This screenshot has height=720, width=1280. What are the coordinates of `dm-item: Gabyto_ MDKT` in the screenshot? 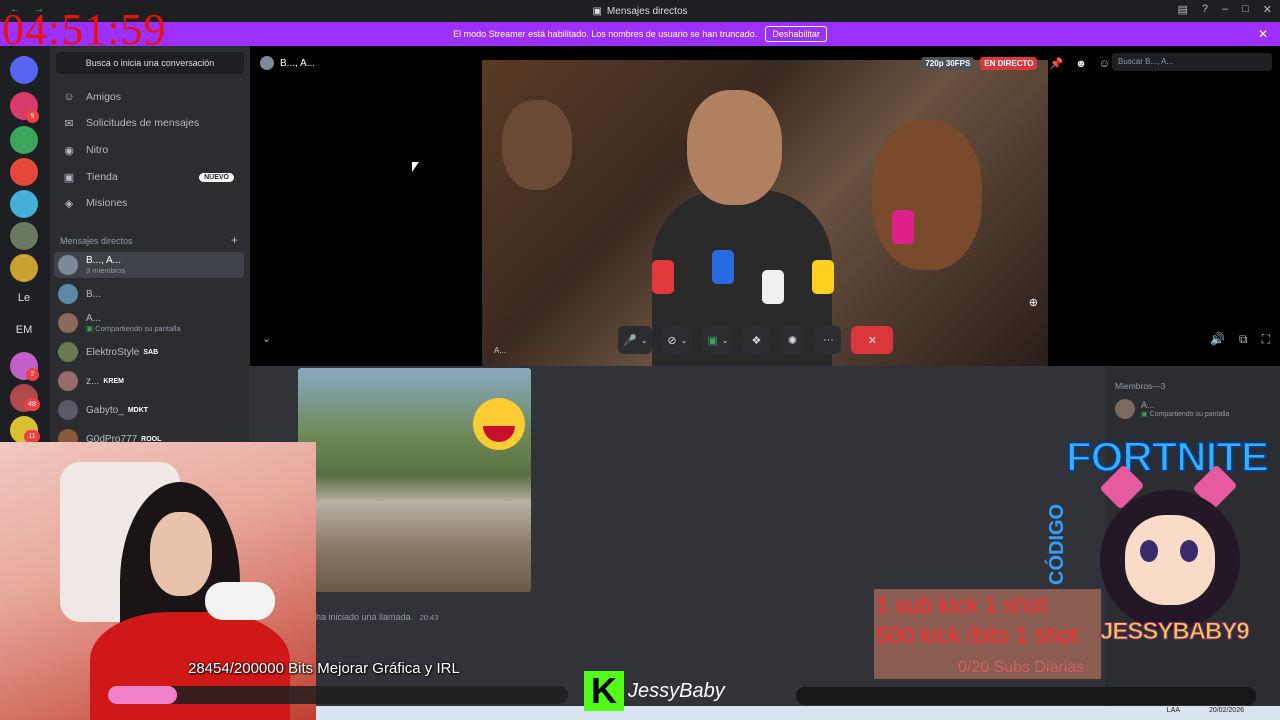 It's located at (149, 410).